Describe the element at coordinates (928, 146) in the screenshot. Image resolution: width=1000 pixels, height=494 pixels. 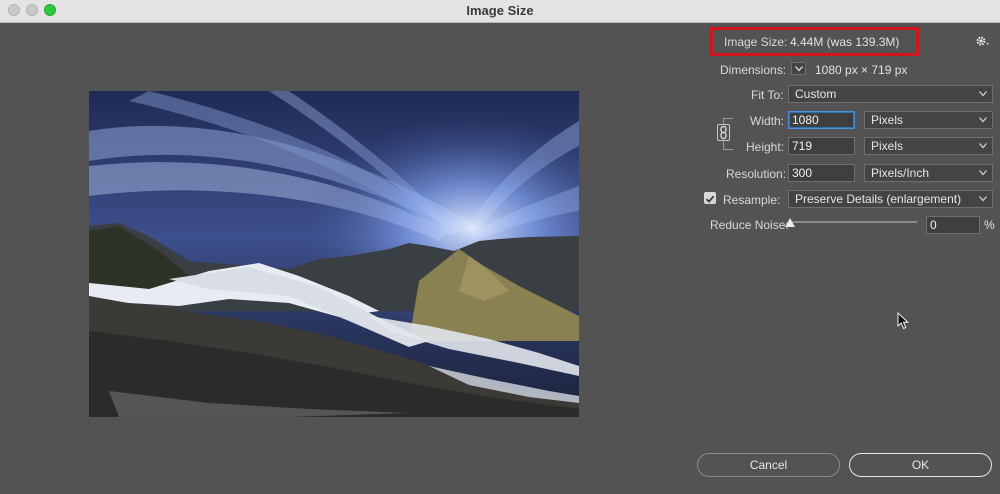
I see `height-unit-select: Pixels` at that location.